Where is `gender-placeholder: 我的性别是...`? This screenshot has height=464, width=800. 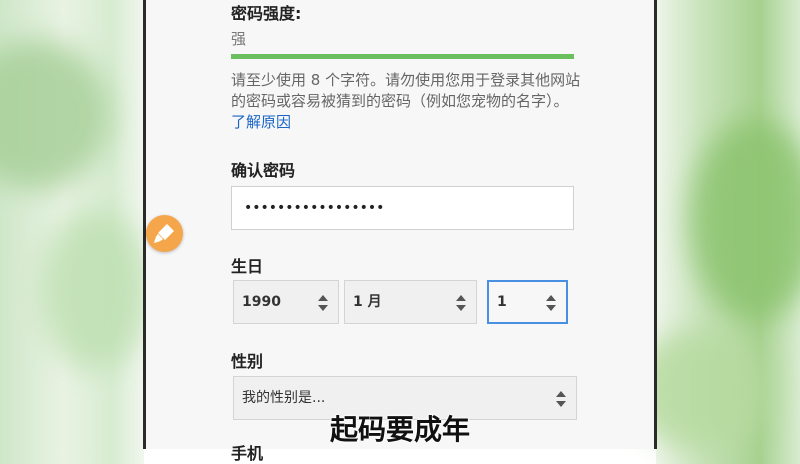 gender-placeholder: 我的性别是... is located at coordinates (284, 398).